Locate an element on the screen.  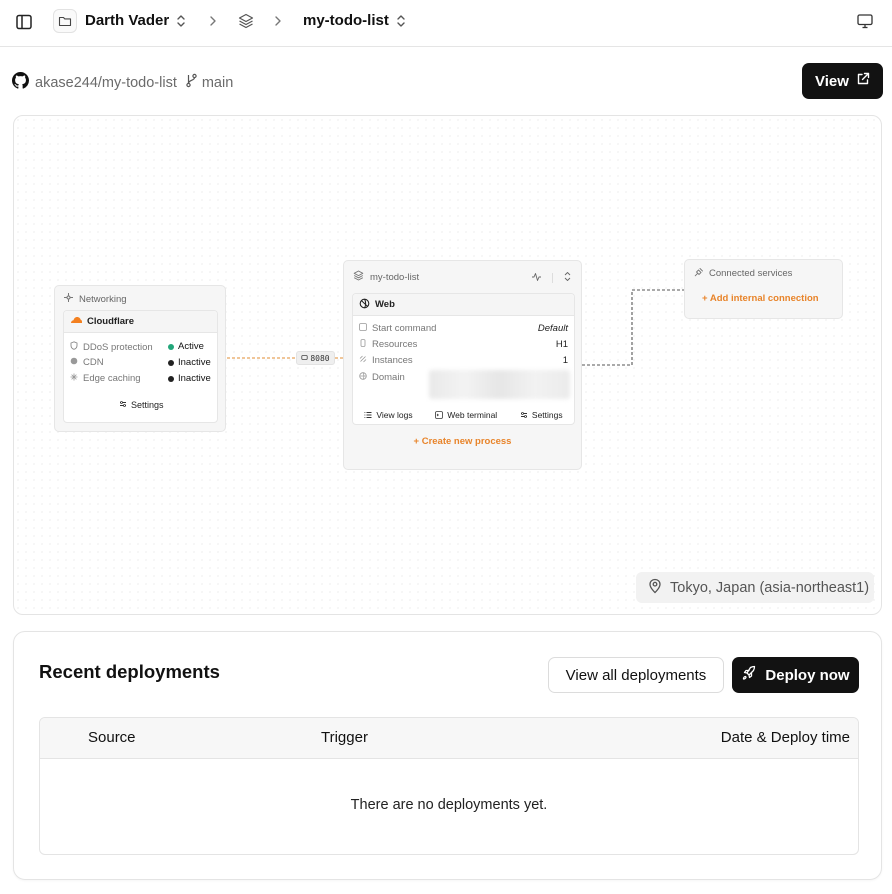
org-name: Darth Vader is located at coordinates (127, 20).